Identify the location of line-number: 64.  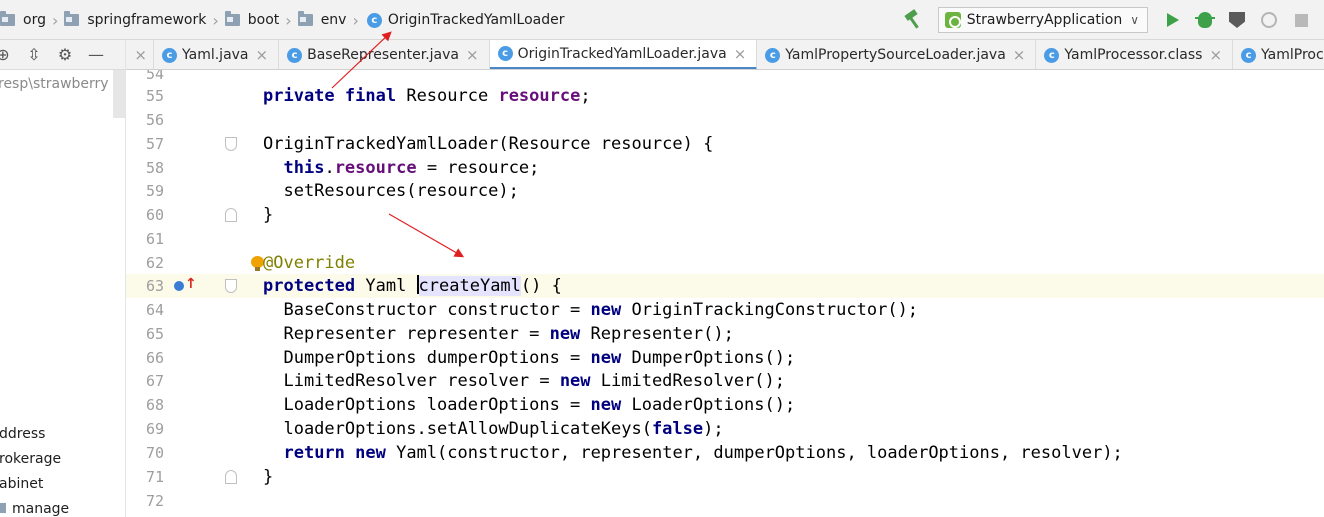
(154, 310).